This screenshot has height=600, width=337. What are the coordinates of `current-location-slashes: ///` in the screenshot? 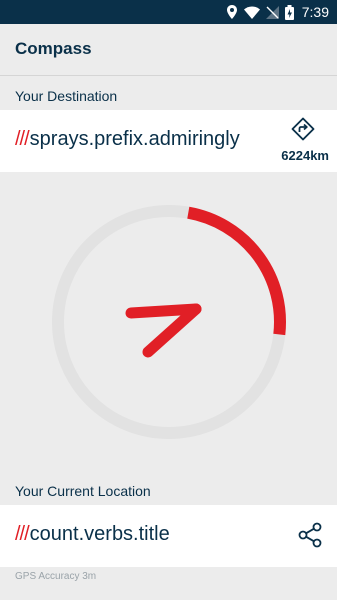 It's located at (22, 534).